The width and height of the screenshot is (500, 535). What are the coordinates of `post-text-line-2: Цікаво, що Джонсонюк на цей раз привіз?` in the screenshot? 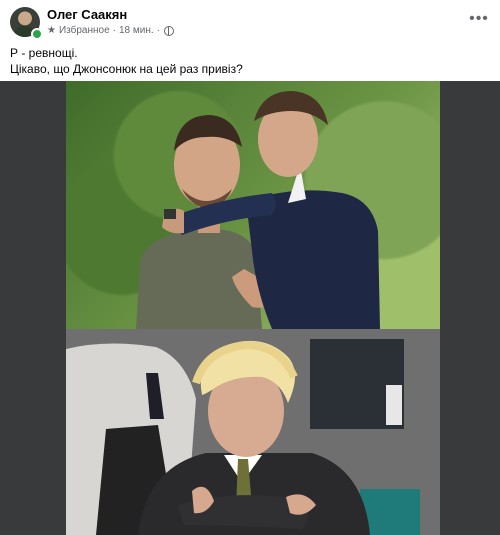 It's located at (126, 69).